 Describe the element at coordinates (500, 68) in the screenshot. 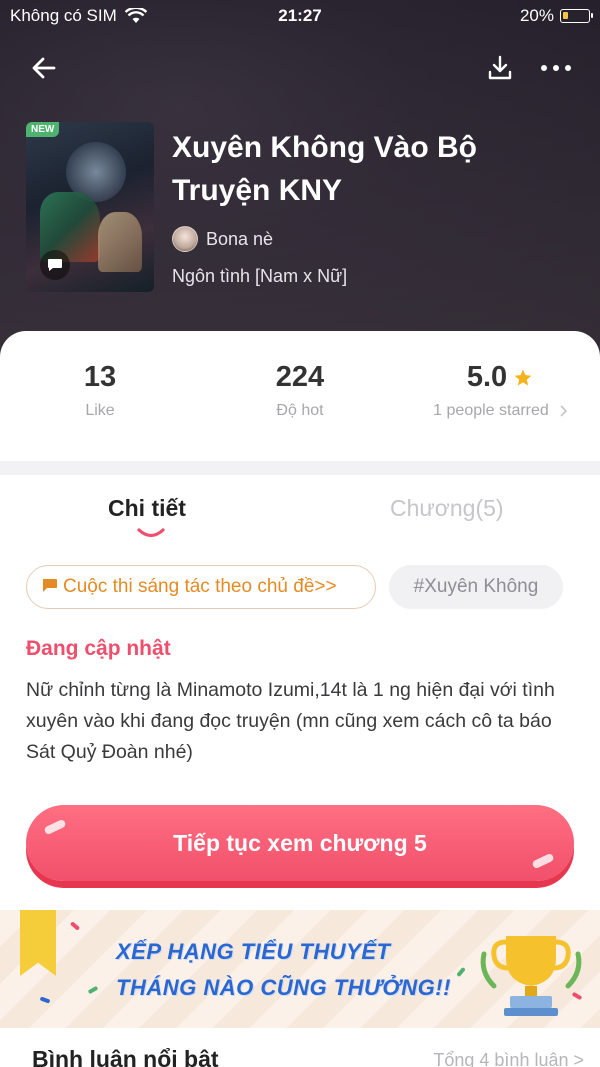

I see `download-icon` at that location.